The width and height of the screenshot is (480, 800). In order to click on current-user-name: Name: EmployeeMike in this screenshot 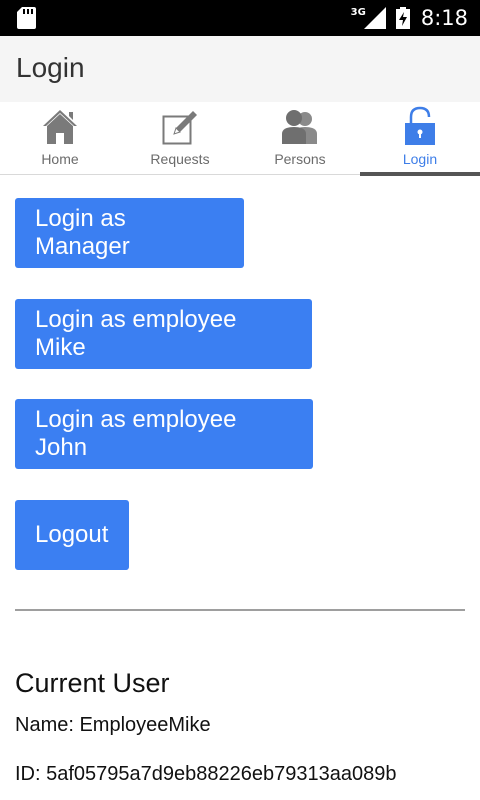, I will do `click(113, 725)`.